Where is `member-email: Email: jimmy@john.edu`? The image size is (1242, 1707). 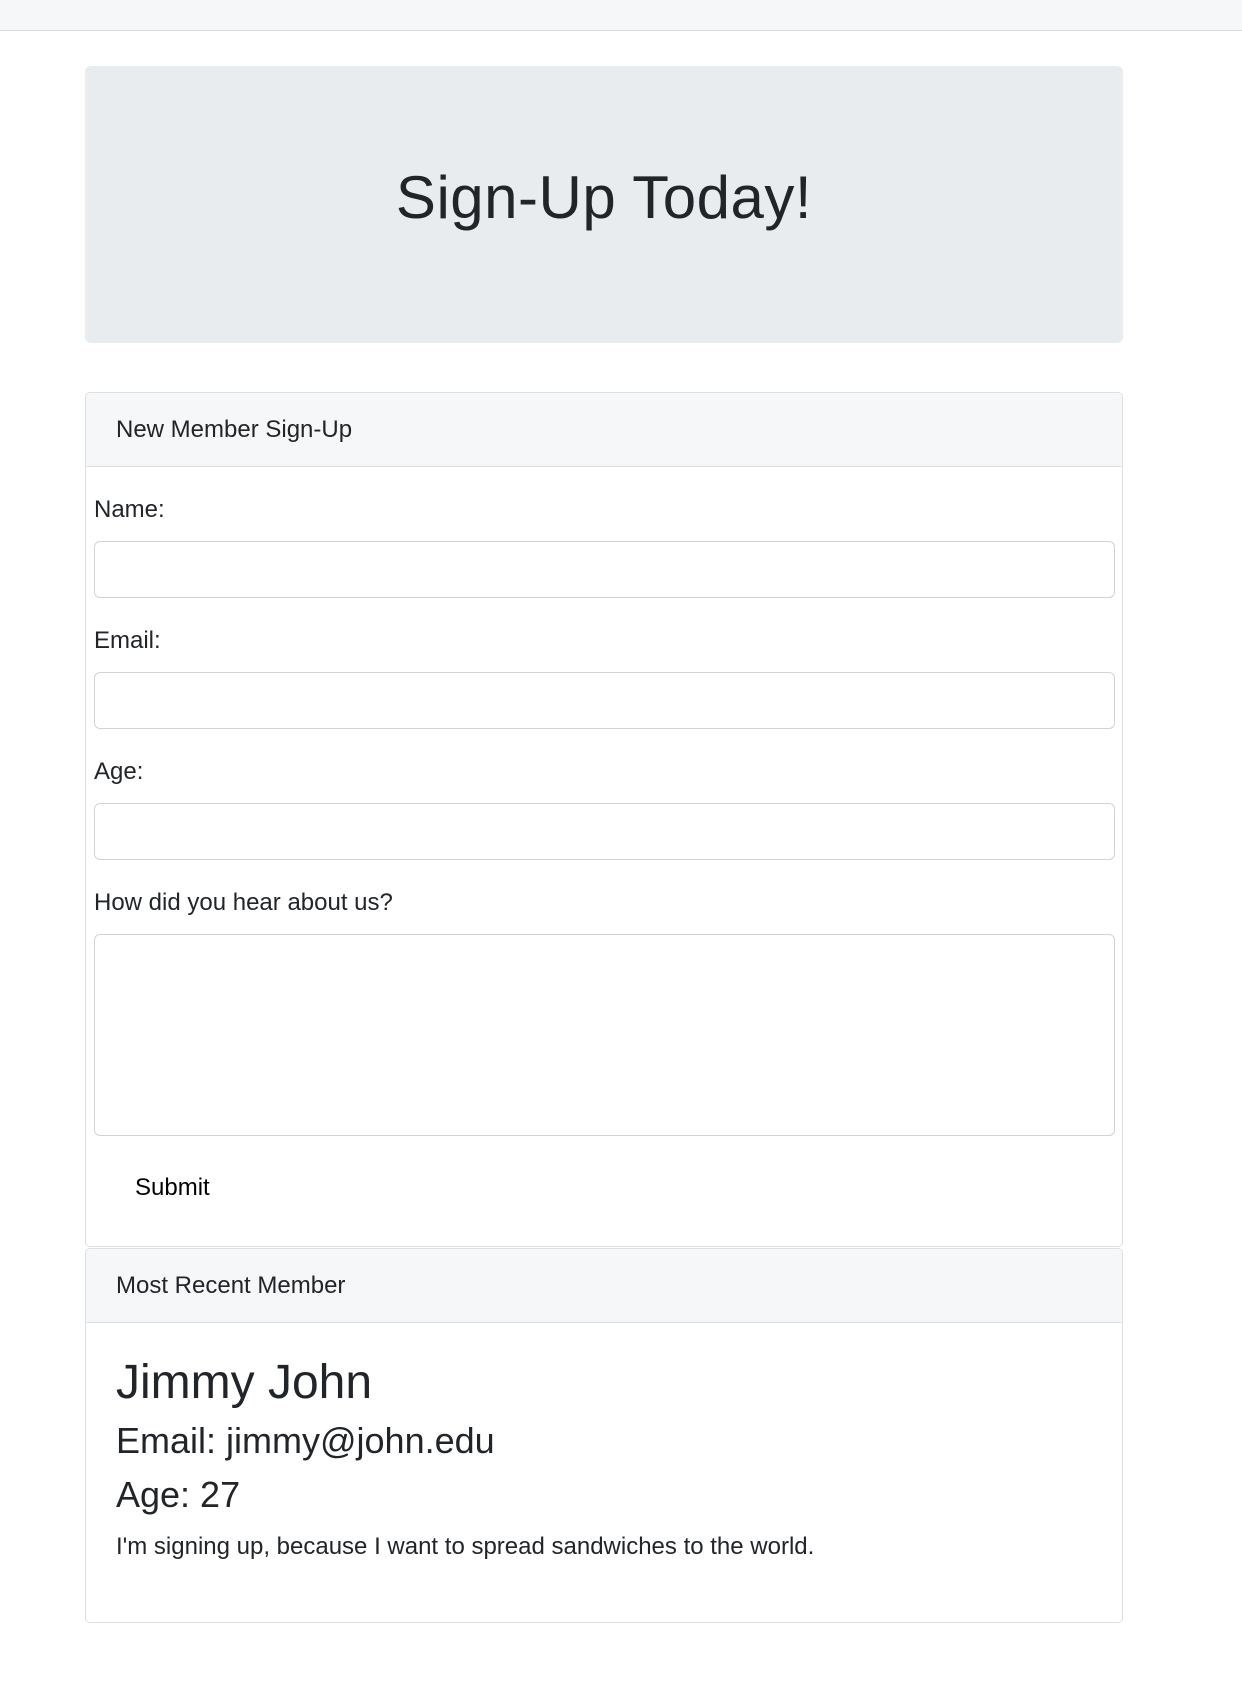
member-email: Email: jimmy@john.edu is located at coordinates (305, 1440).